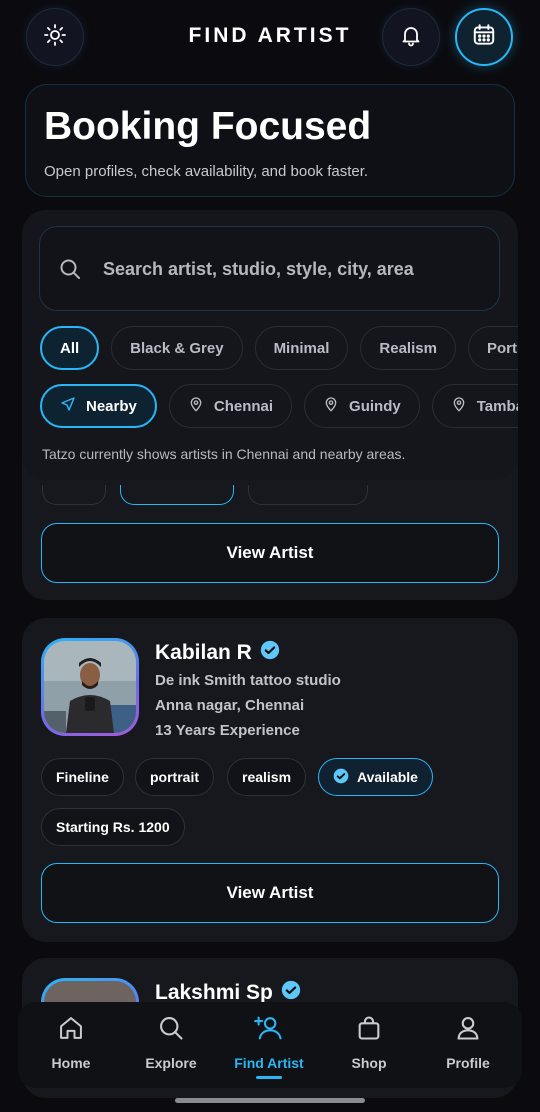 This screenshot has height=1112, width=540. I want to click on home-indicator, so click(270, 1100).